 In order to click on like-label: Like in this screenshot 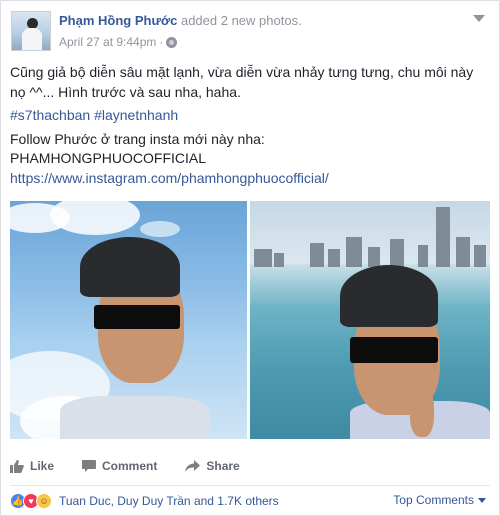, I will do `click(42, 466)`.